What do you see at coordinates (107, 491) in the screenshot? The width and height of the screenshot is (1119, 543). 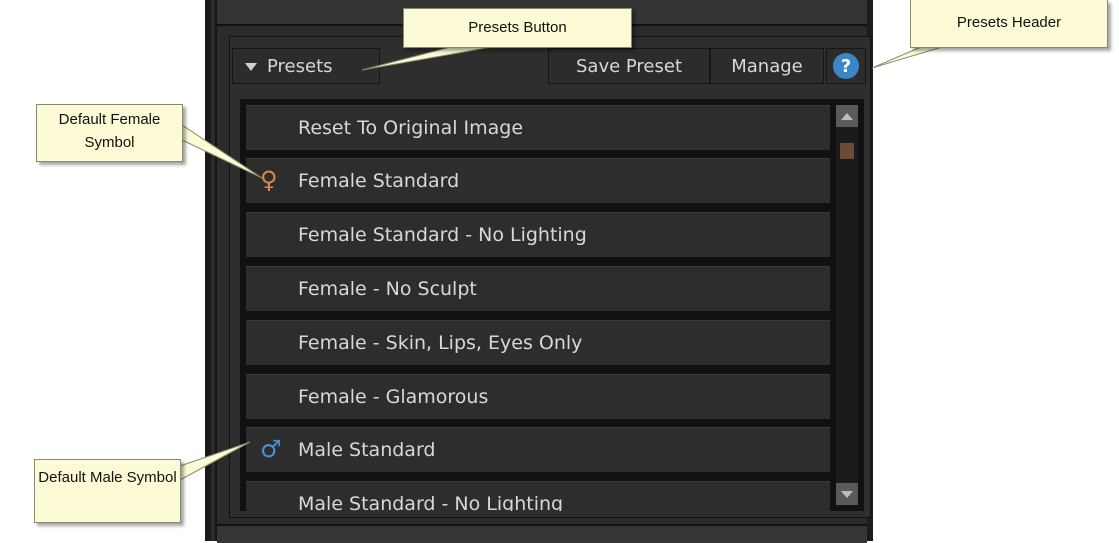 I see `default-male-callout: Default Male Symbol` at bounding box center [107, 491].